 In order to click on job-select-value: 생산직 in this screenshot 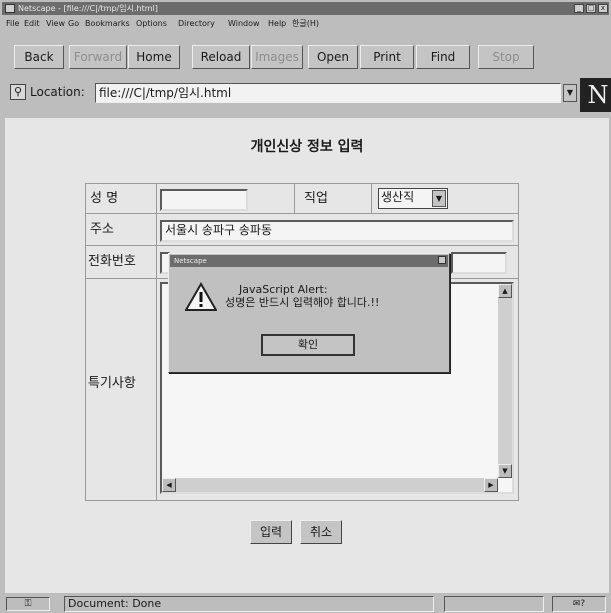, I will do `click(398, 197)`.